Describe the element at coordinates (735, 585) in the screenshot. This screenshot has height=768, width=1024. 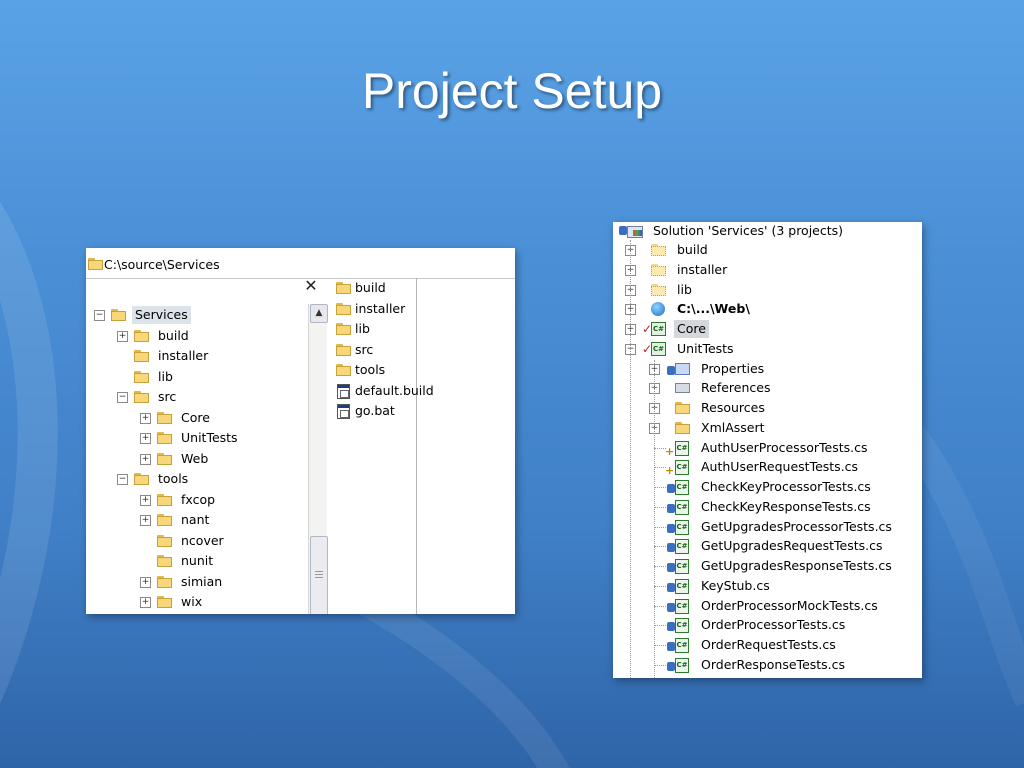
I see `item-label: KeyStub.cs` at that location.